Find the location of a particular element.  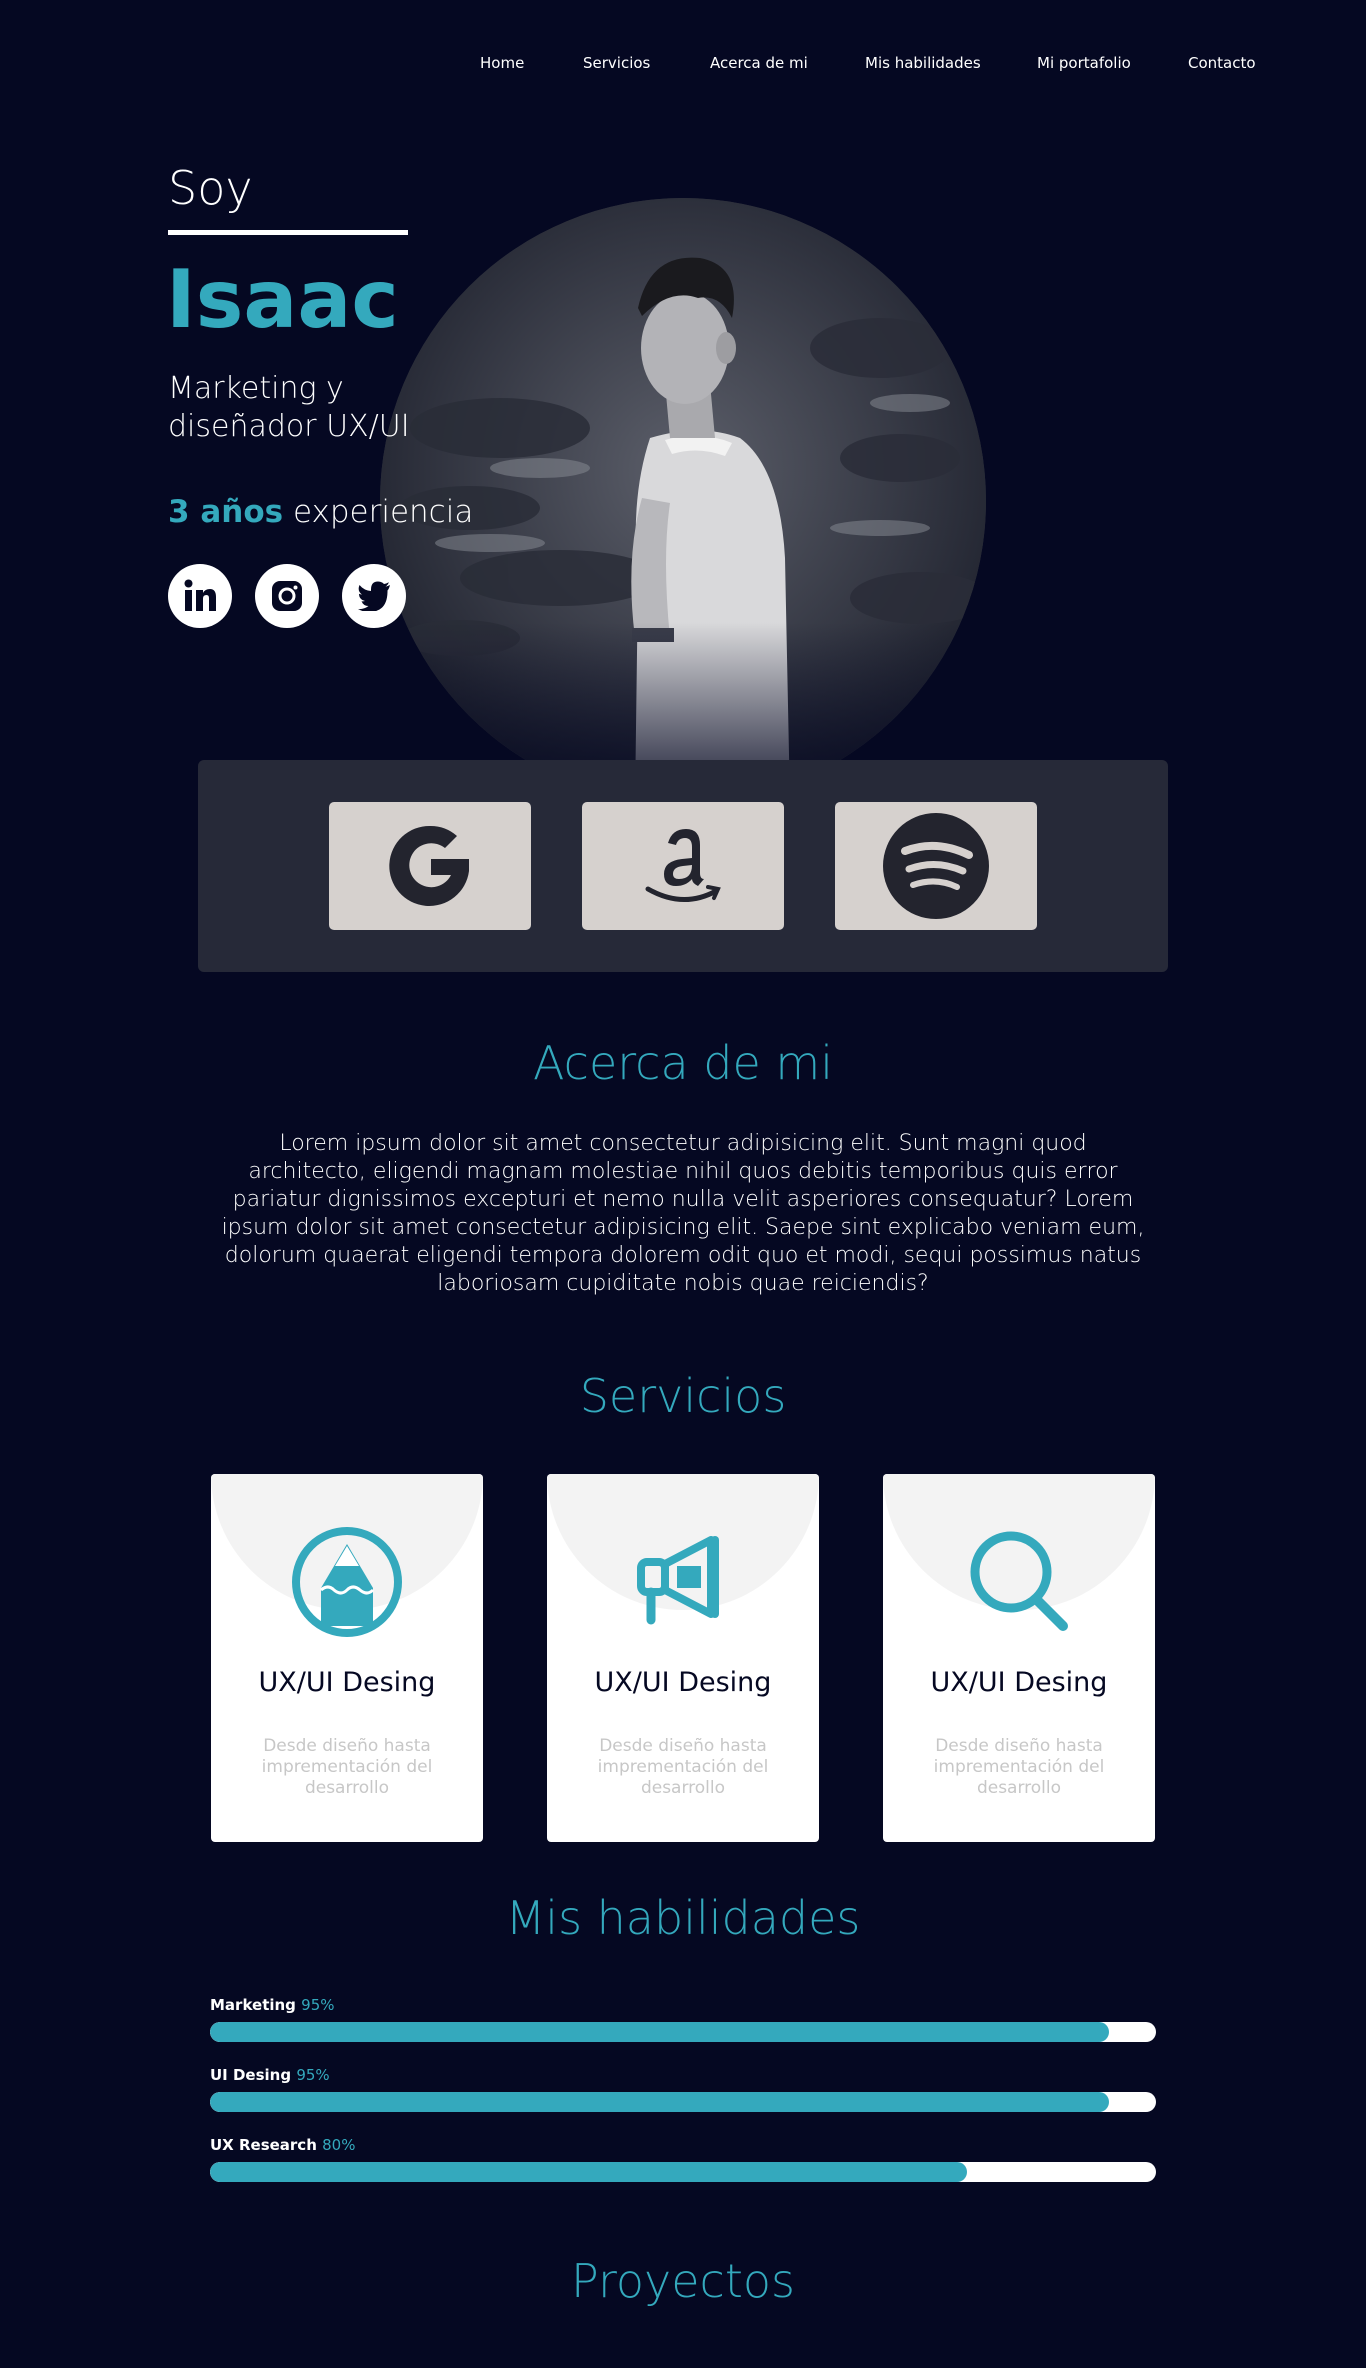

skill-name: UI Desing is located at coordinates (251, 2075).